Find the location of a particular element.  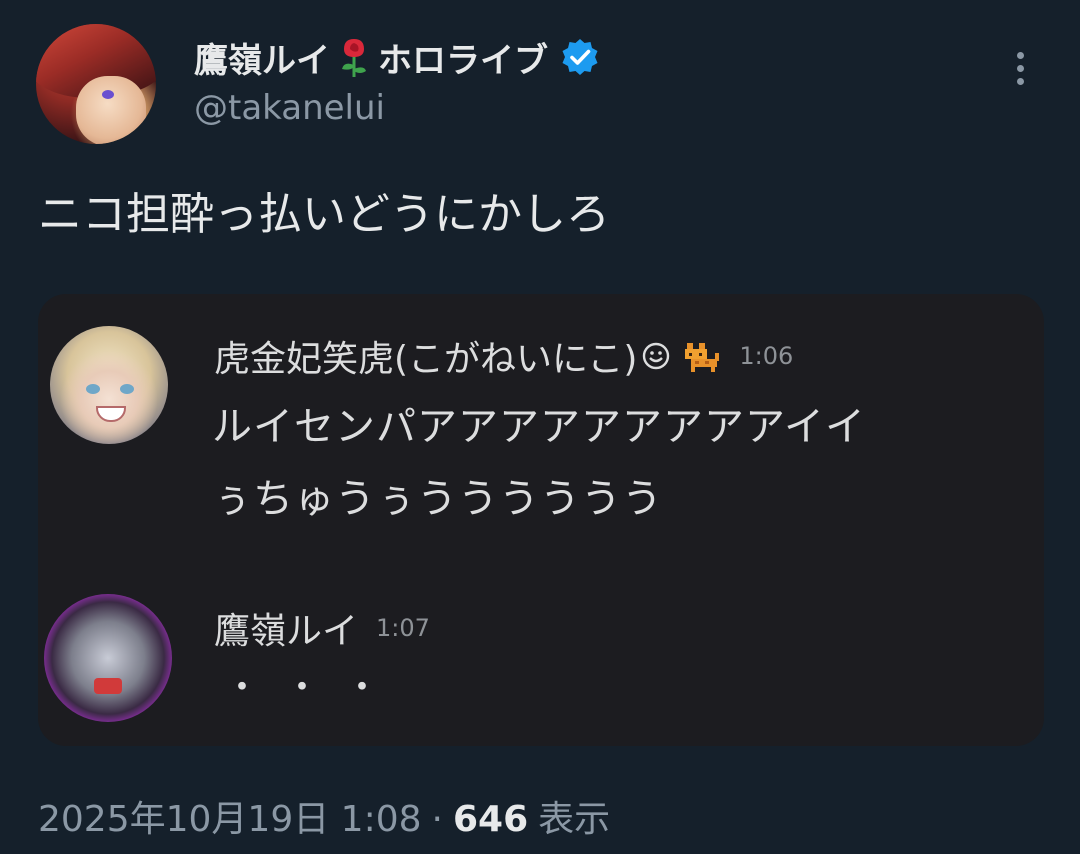

display-name-prefix: 鷹嶺ルイ is located at coordinates (262, 60).